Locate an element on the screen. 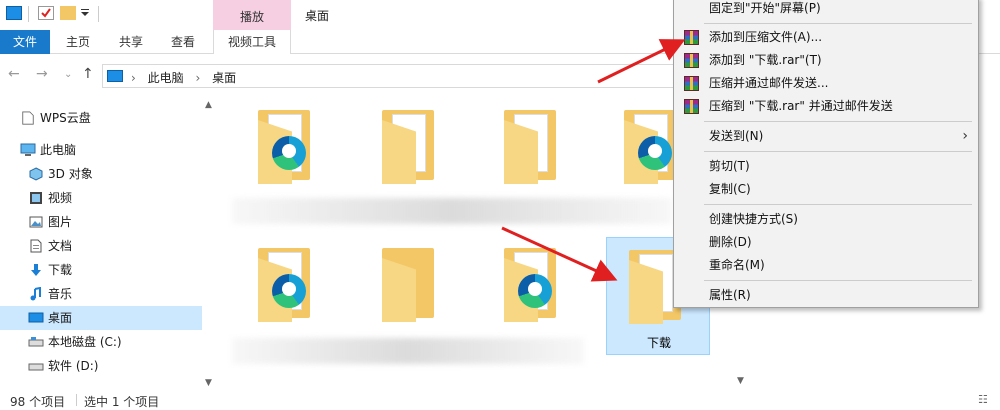  tab-view: 查看 is located at coordinates (183, 42).